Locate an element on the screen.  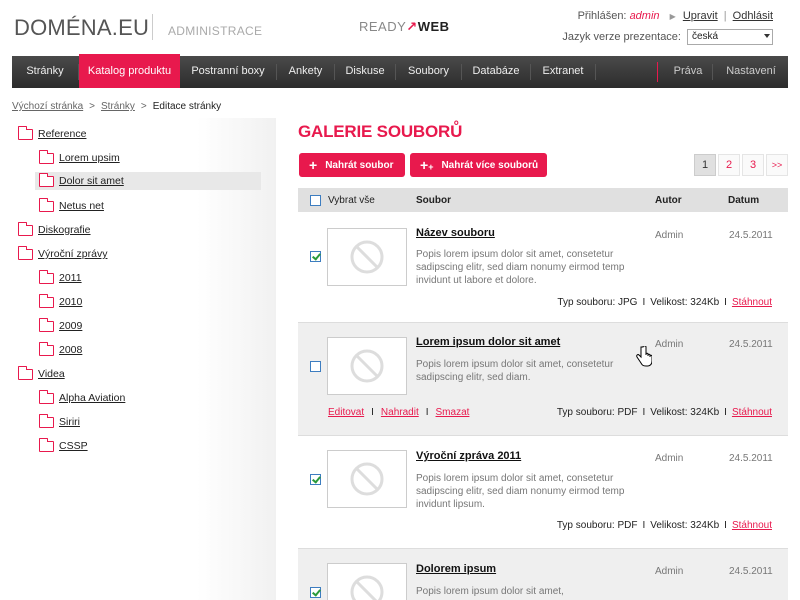
tree-item-2010: 2010 is located at coordinates (60, 302).